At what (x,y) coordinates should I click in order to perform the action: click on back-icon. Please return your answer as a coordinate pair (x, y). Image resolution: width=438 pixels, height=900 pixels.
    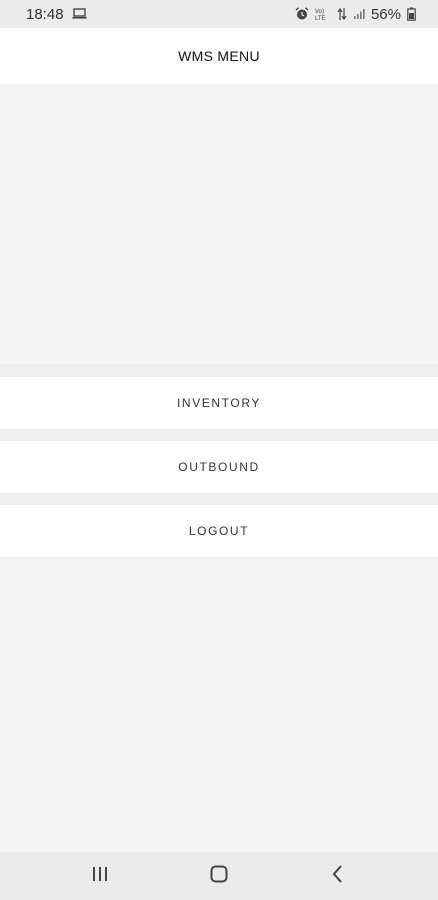
    Looking at the image, I should click on (338, 876).